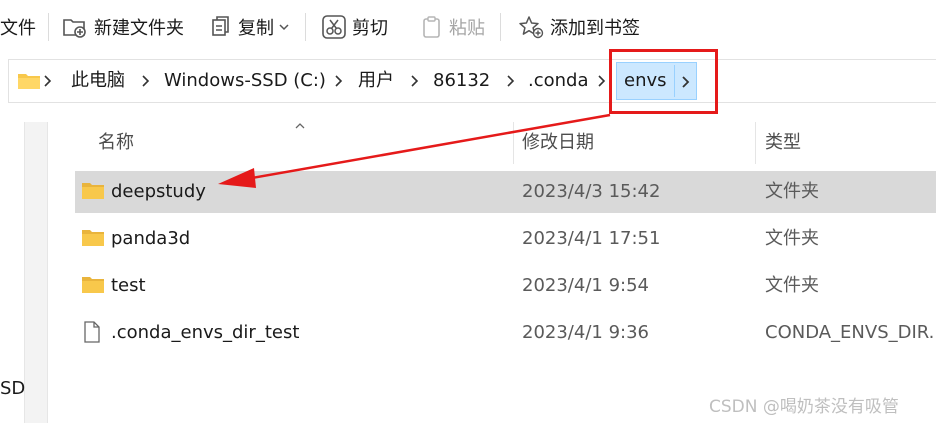 This screenshot has width=936, height=423. Describe the element at coordinates (334, 27) in the screenshot. I see `scissors-icon` at that location.